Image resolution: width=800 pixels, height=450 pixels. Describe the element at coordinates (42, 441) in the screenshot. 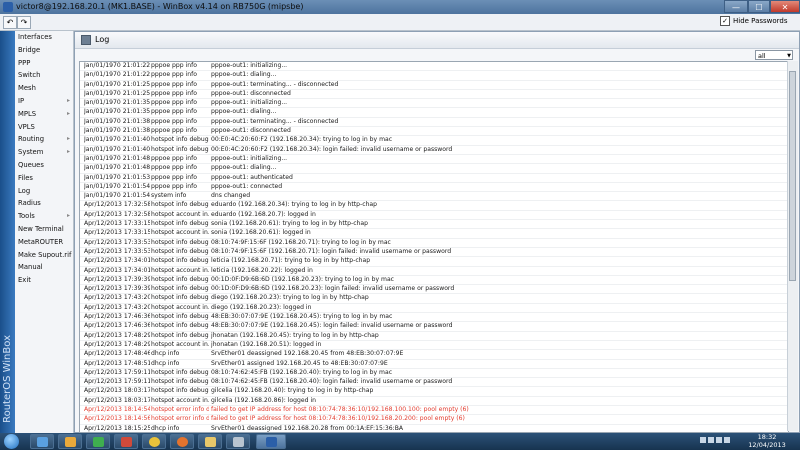

I see `taskbar-explorer-button` at that location.